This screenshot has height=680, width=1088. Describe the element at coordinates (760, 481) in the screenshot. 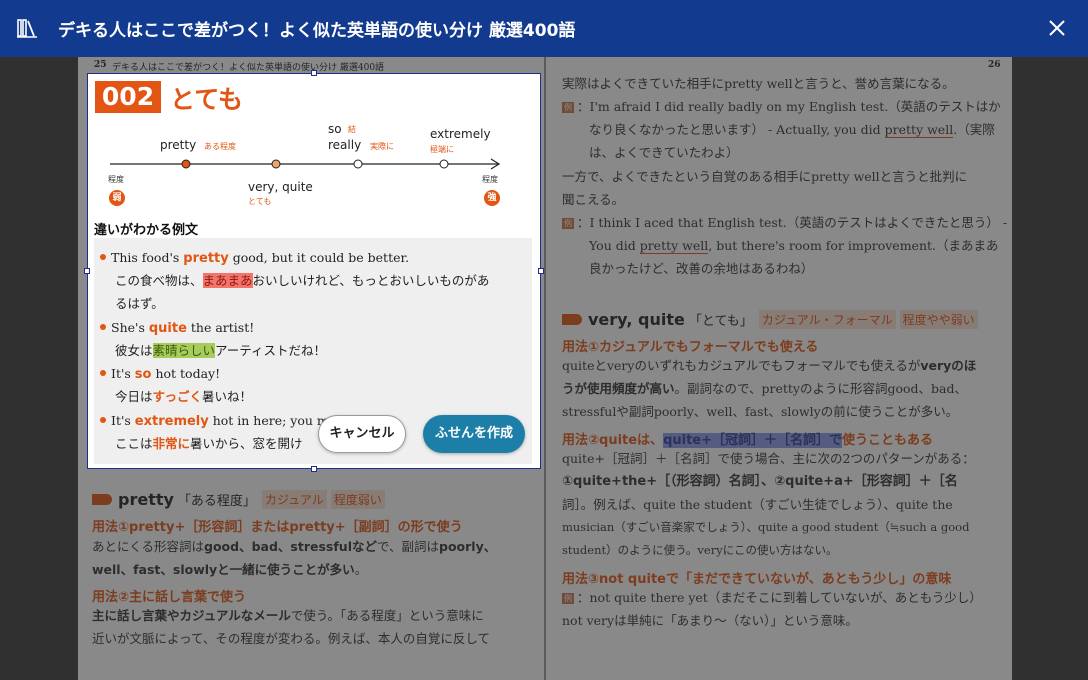

I see `body-line: ①quite+the+［（形容詞）名詞］、②quite+a+［形容詞］＋［名` at that location.